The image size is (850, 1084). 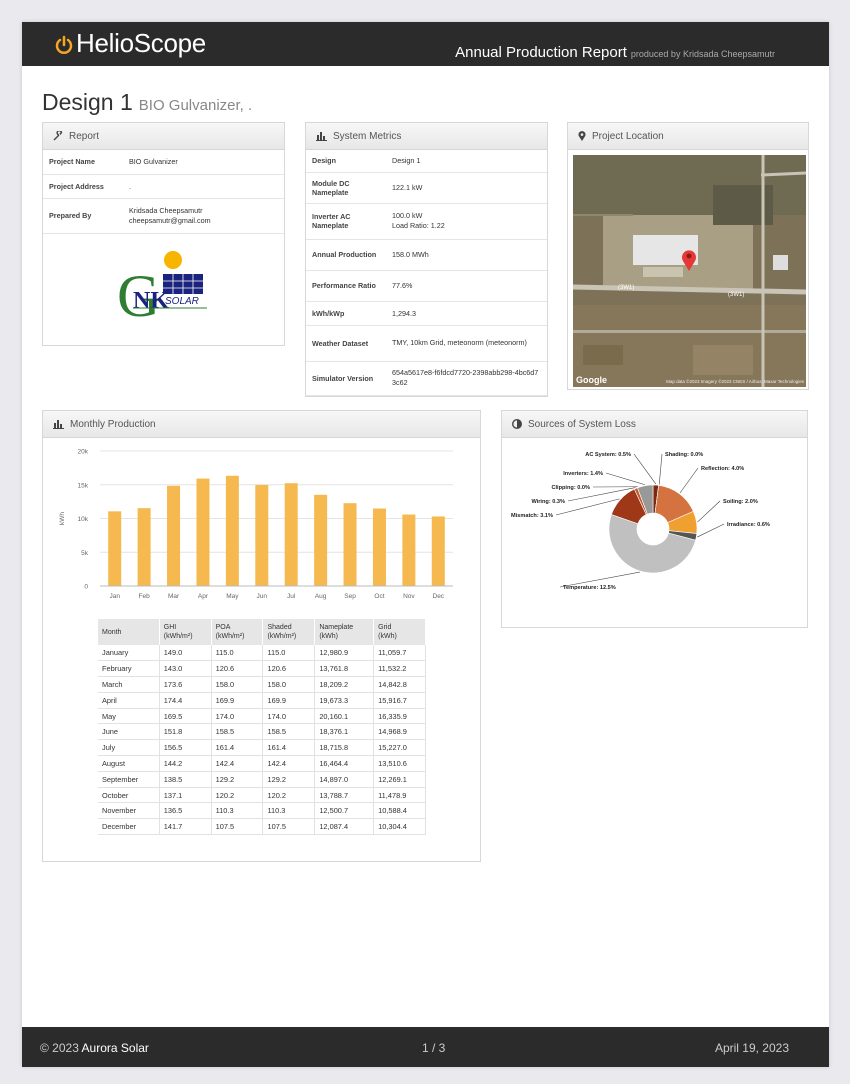 I want to click on monthly-panel-title: Monthly Production, so click(x=113, y=424).